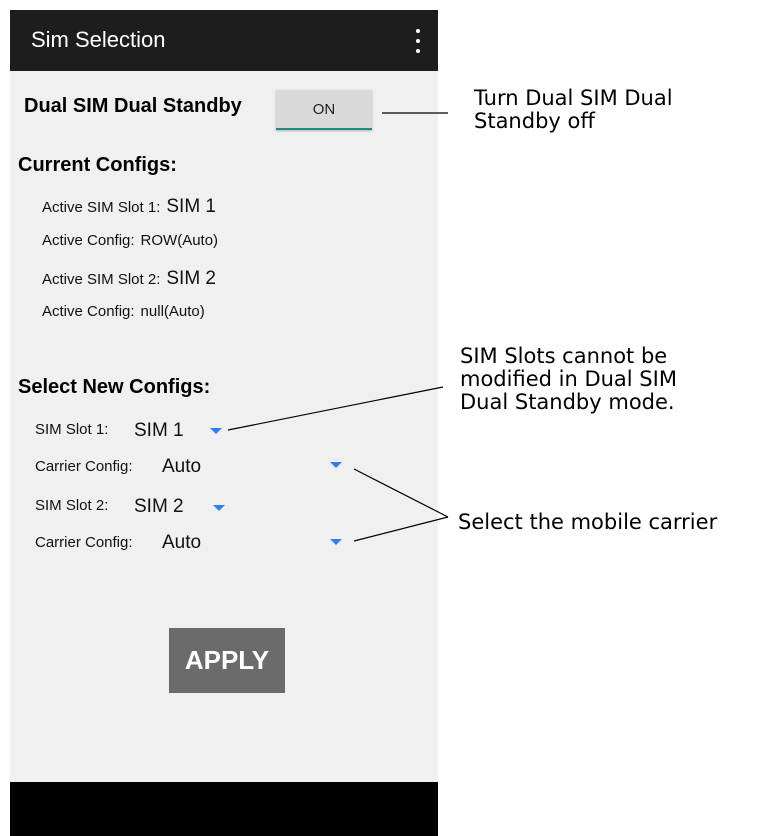 The image size is (778, 836). What do you see at coordinates (573, 98) in the screenshot?
I see `dsds-callout-line1: Turn Dual SIM Dual` at bounding box center [573, 98].